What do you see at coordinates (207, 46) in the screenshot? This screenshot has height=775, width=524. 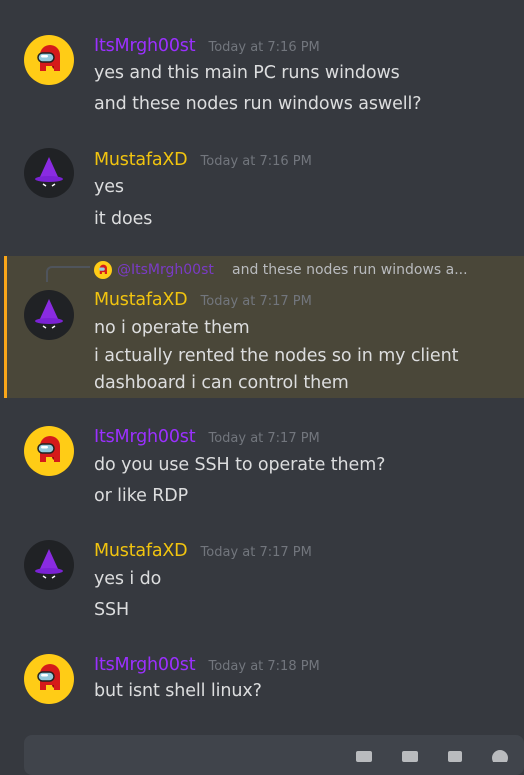 I see `message-header: ItsMrgh00st Today at 7:16 PM` at bounding box center [207, 46].